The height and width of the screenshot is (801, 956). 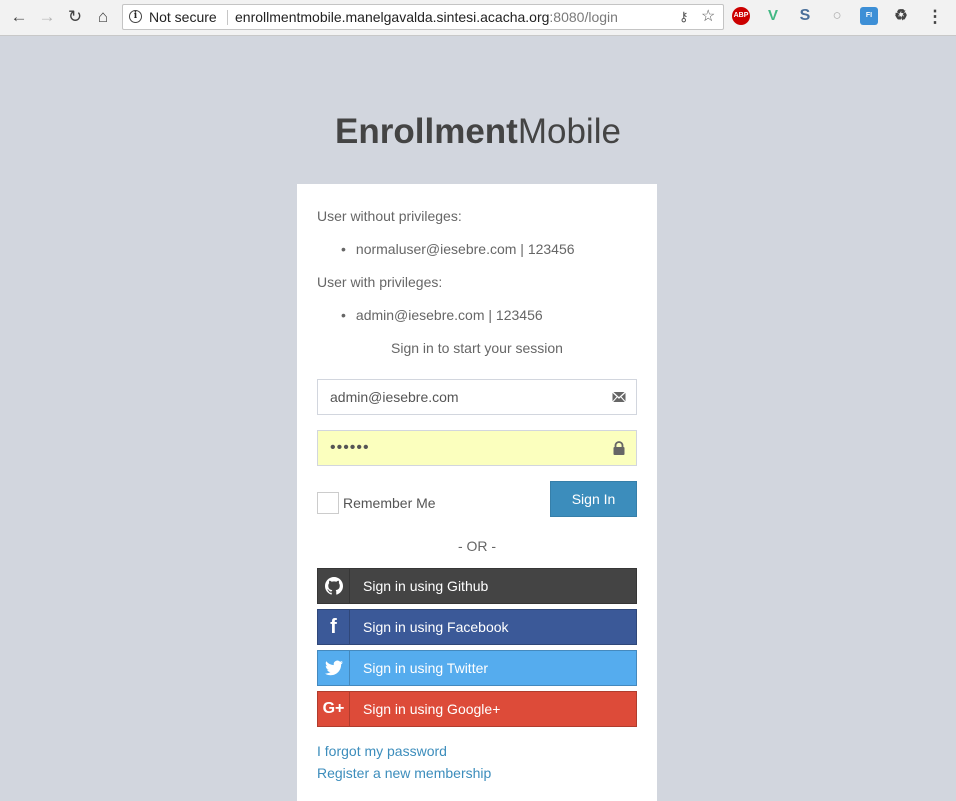 What do you see at coordinates (837, 16) in the screenshot?
I see `circle-extension-icon: ○` at bounding box center [837, 16].